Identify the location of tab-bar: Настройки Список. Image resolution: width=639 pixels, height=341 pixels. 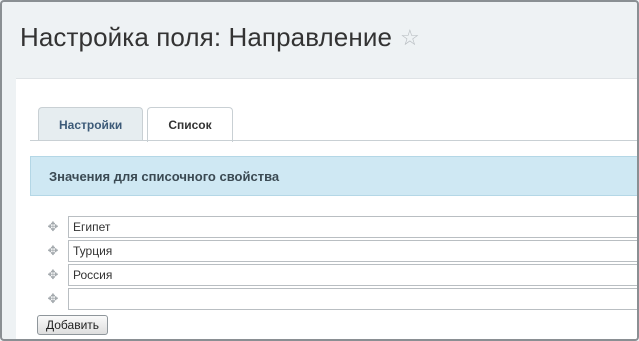
(135, 124).